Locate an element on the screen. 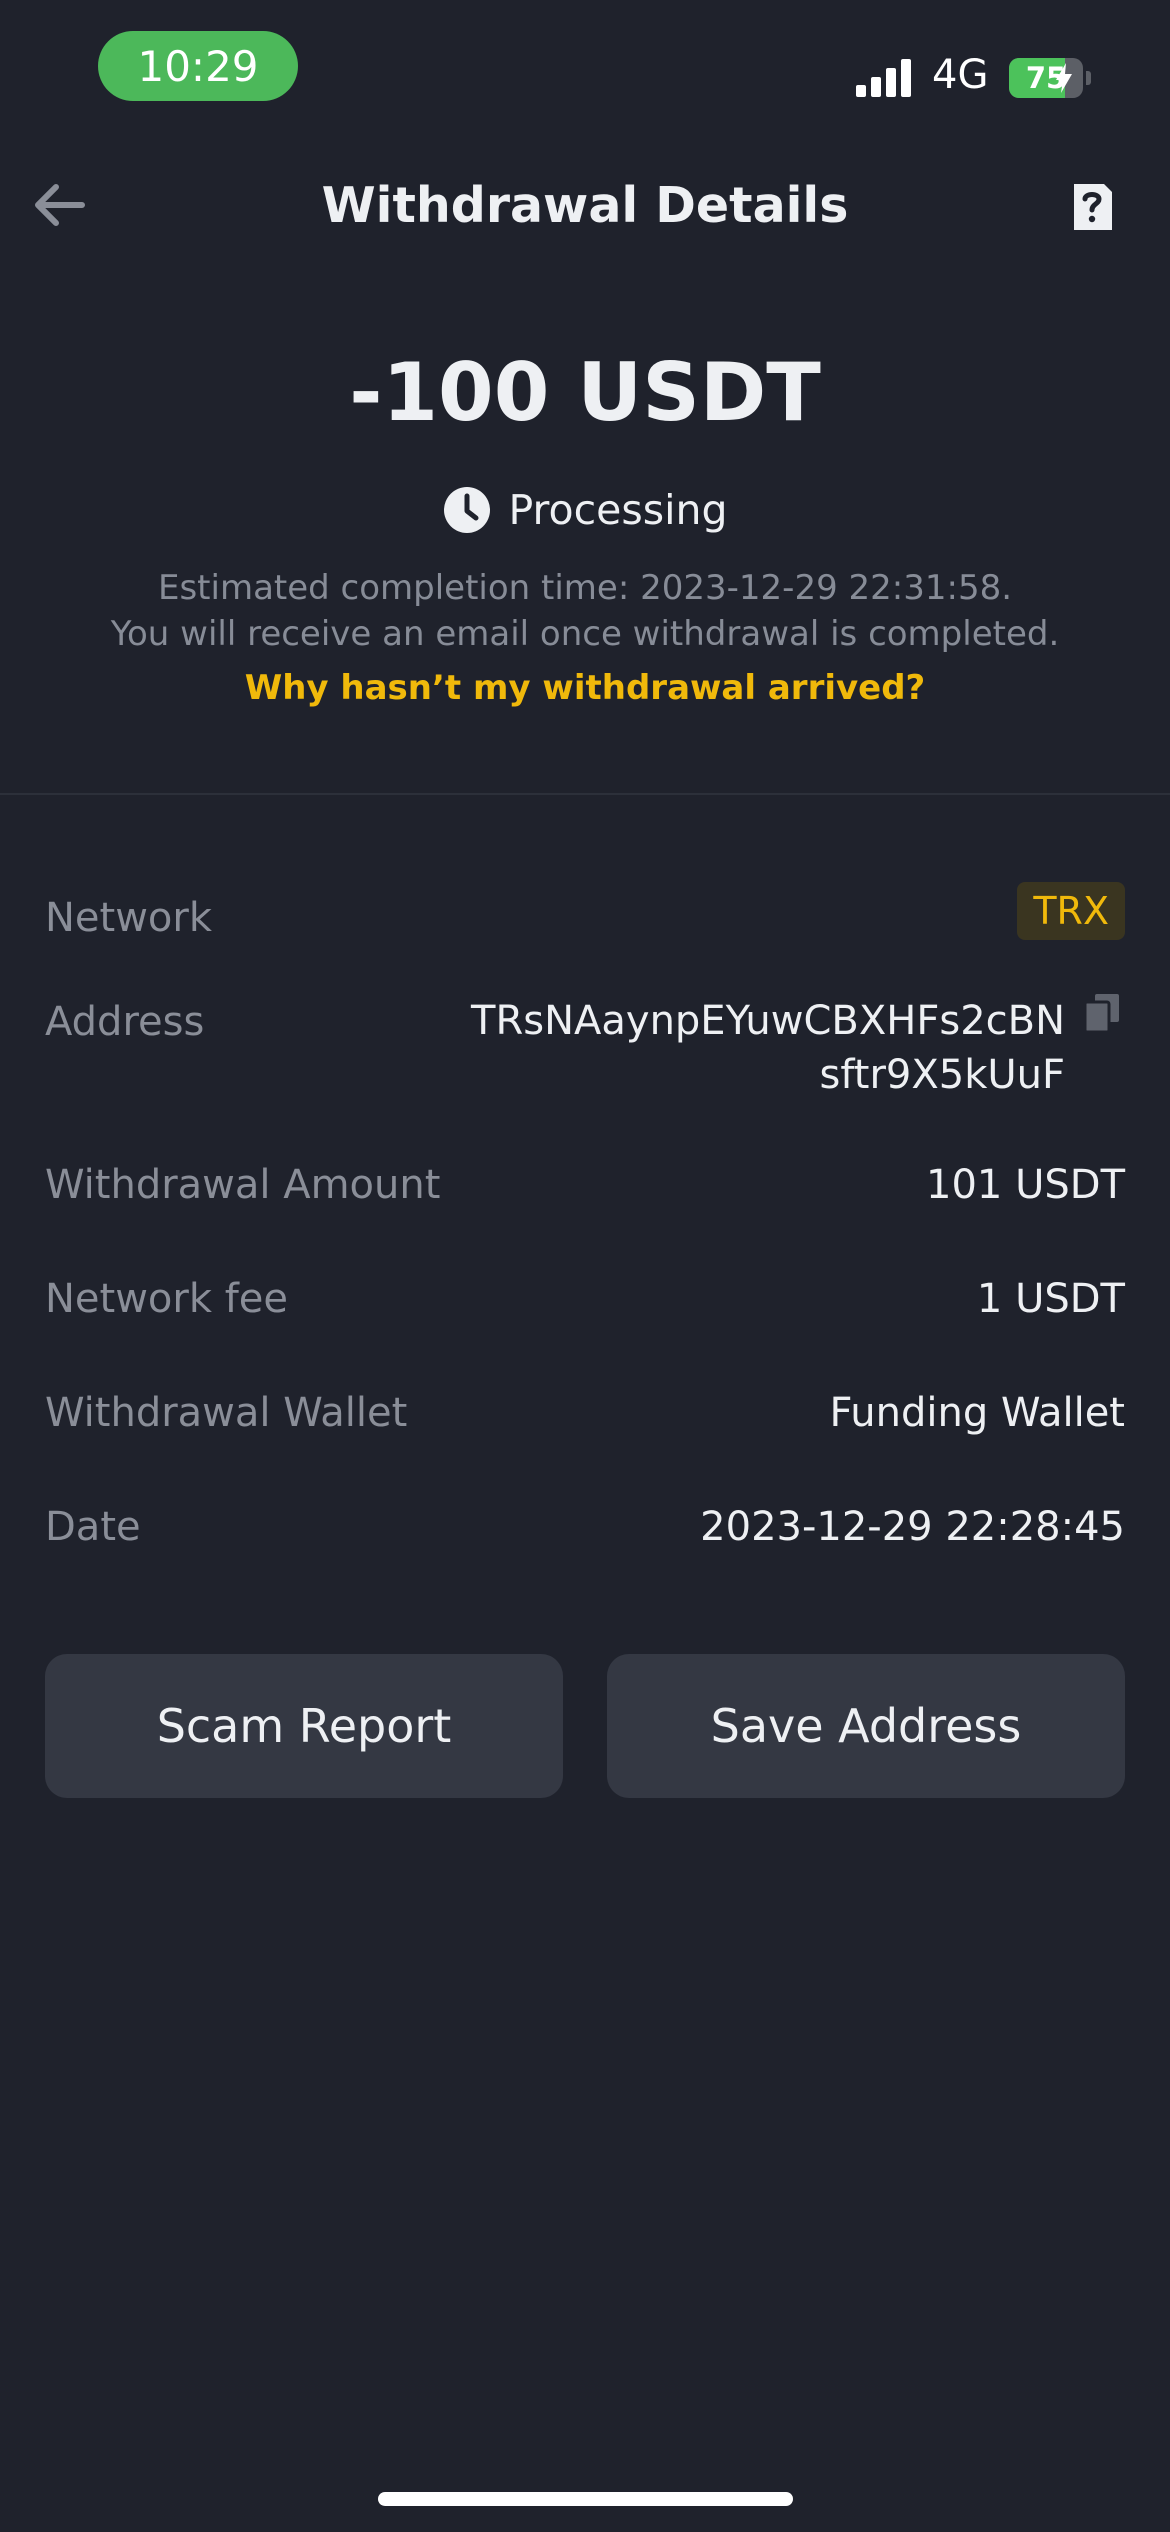  help-document-icon is located at coordinates (1093, 207).